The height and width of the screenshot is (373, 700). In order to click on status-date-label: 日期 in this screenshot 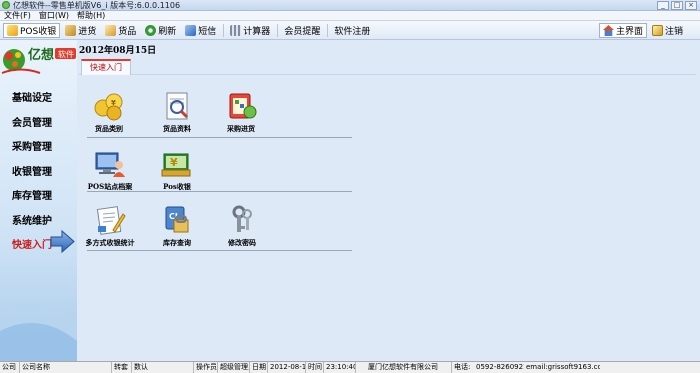, I will do `click(260, 367)`.